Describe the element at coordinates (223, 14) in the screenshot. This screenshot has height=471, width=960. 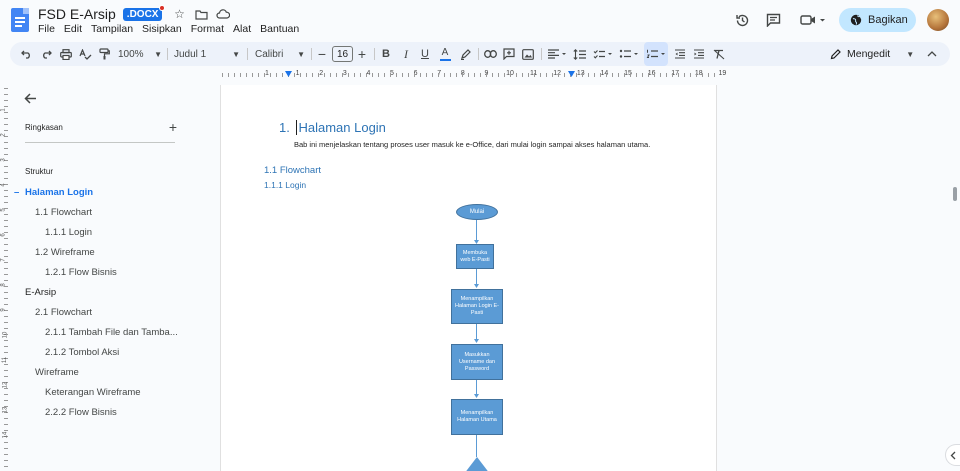
I see `cloud-status-icon` at that location.